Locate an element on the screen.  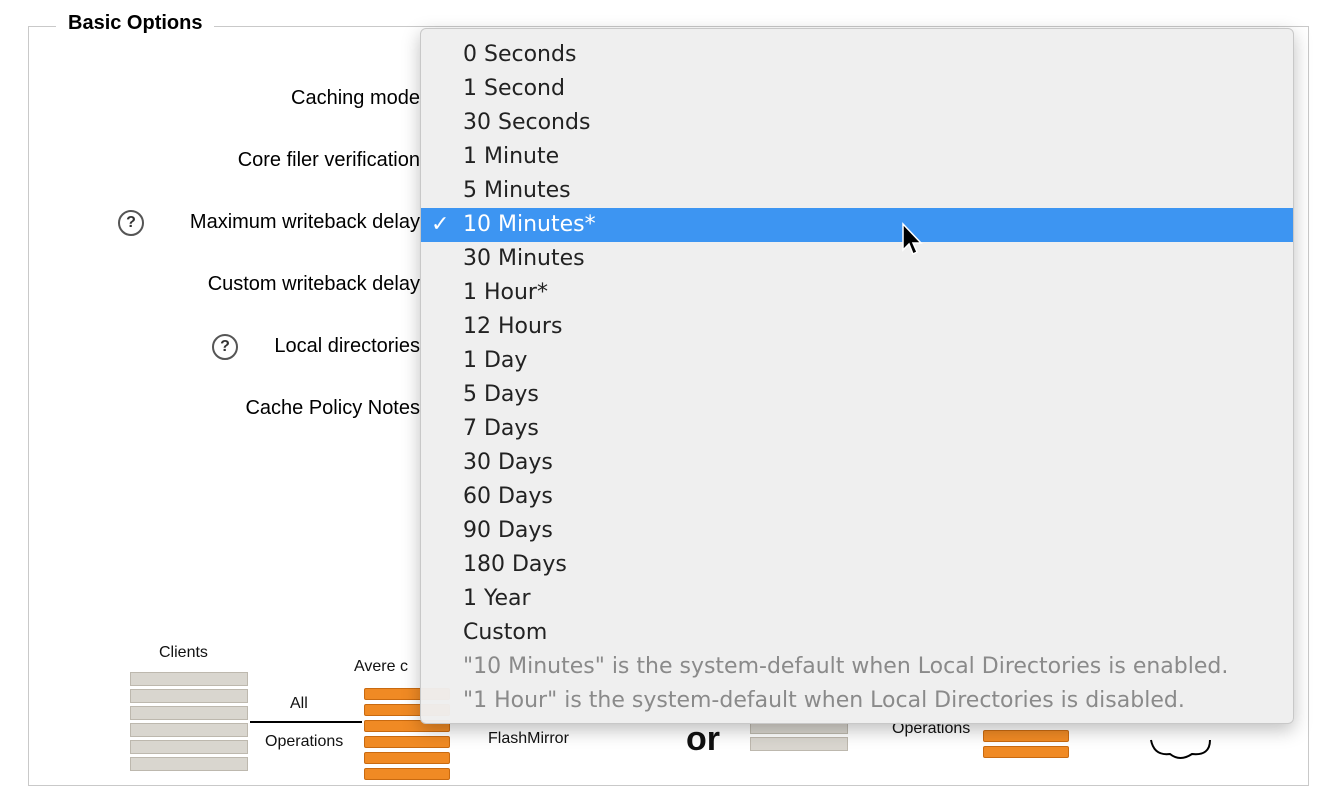
diagram-flashmirror-label: FlashMirror is located at coordinates (528, 738).